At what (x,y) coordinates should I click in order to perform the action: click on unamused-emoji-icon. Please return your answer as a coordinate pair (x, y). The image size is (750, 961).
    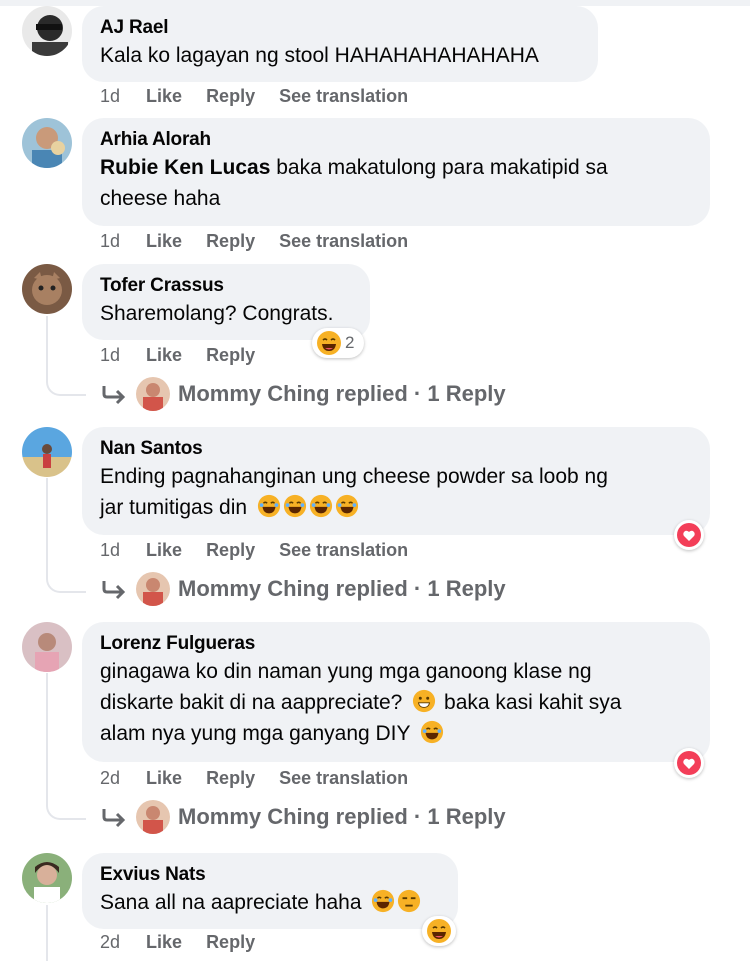
    Looking at the image, I should click on (409, 901).